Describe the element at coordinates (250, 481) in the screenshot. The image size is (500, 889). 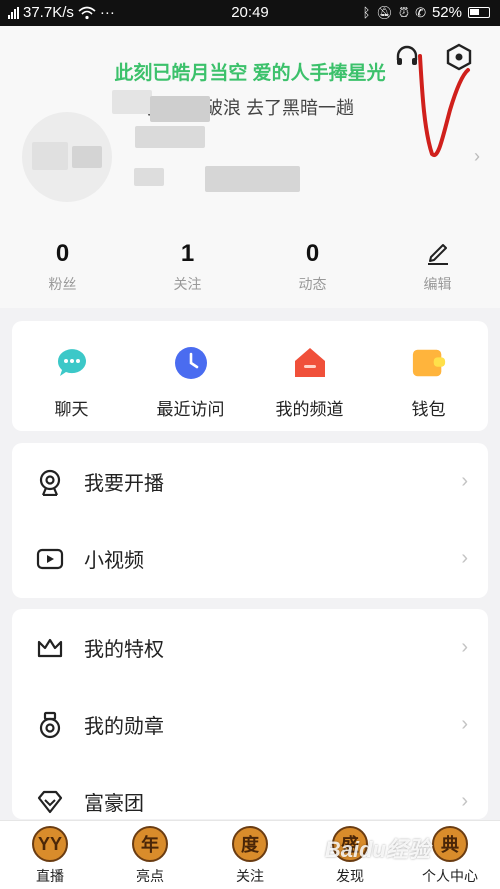
I see `menu-go-live: 我要开播 ›` at that location.